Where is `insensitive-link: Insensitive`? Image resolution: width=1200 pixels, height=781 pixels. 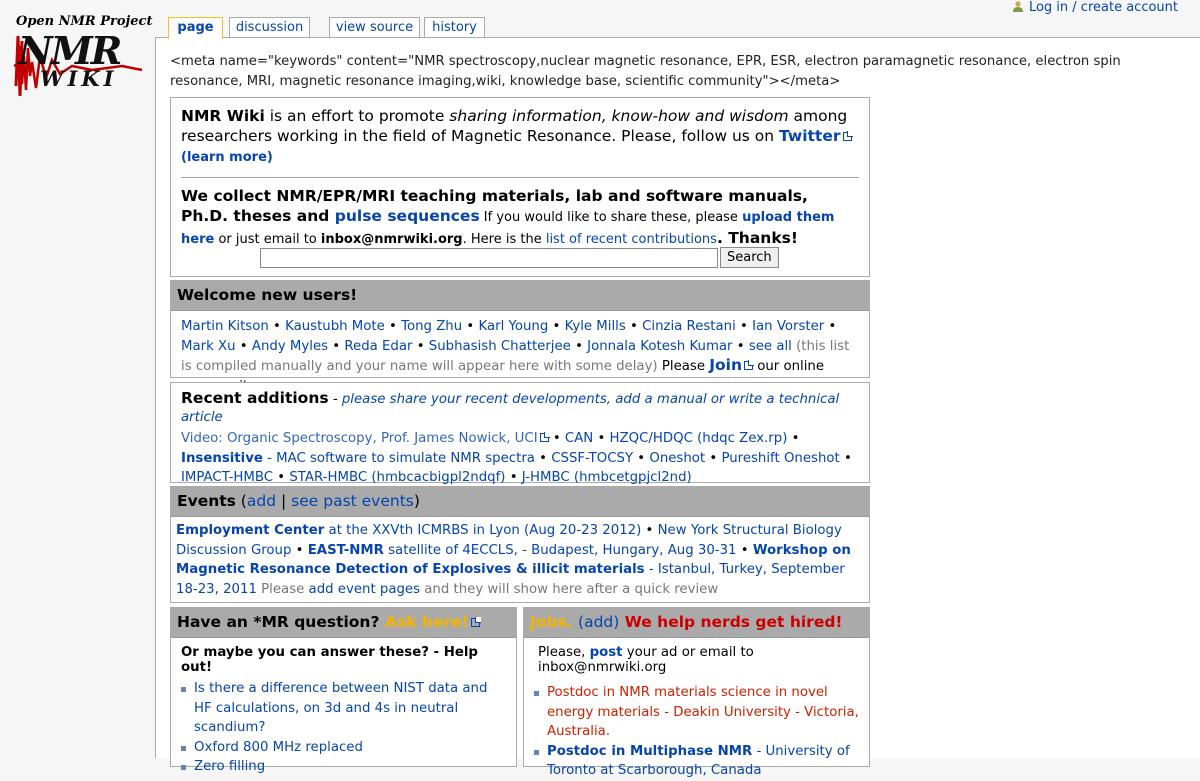
insensitive-link: Insensitive is located at coordinates (222, 458).